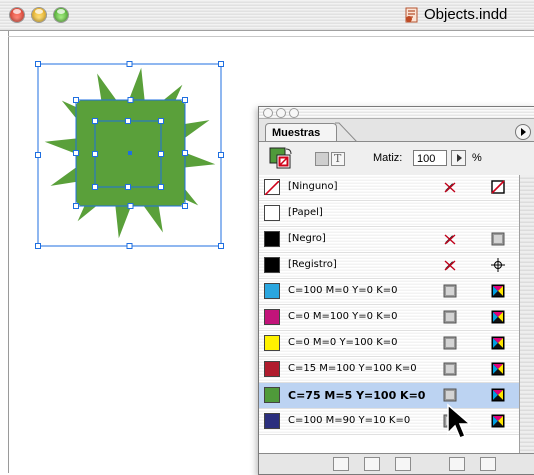 The width and height of the screenshot is (534, 475). What do you see at coordinates (313, 186) in the screenshot?
I see `swatch-name: [Ninguno]` at bounding box center [313, 186].